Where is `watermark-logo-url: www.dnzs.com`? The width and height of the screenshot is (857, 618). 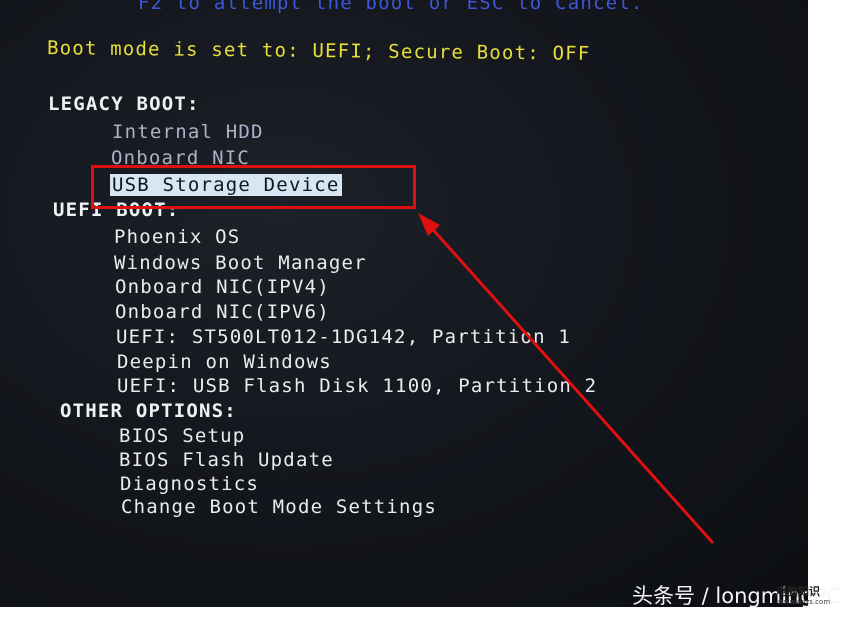 watermark-logo-url: www.dnzs.com is located at coordinates (804, 602).